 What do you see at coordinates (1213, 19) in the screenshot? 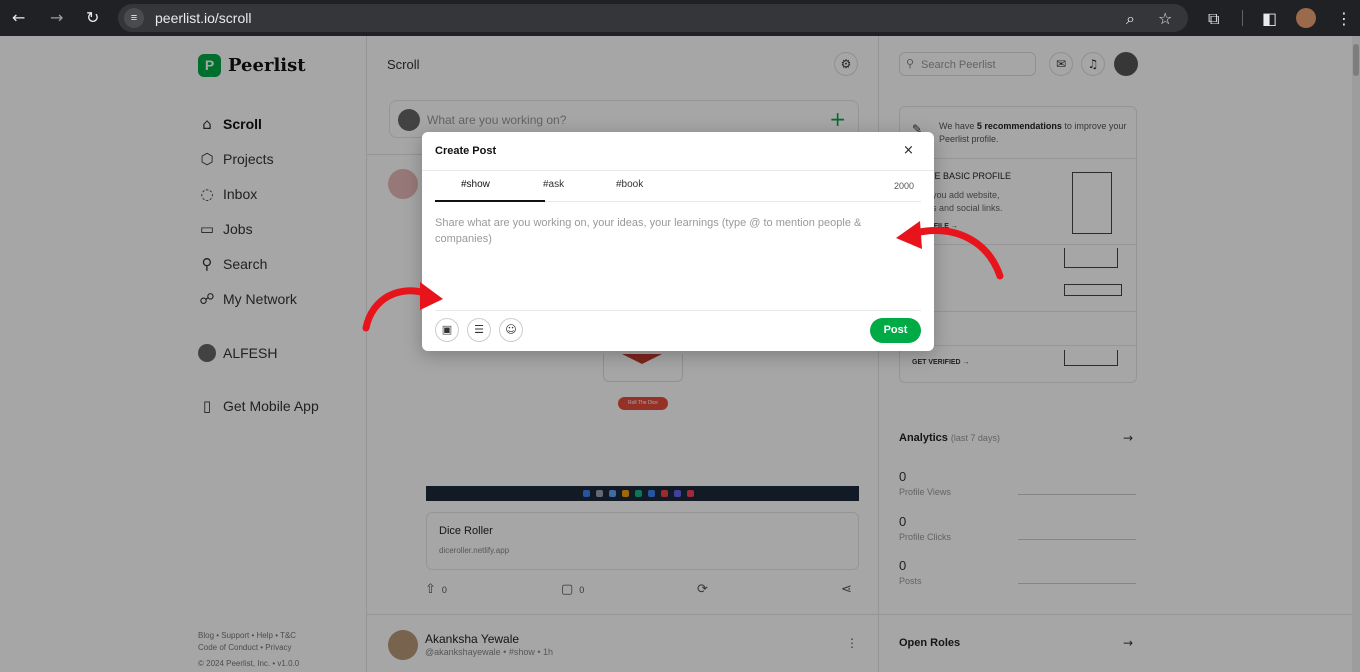
I see `extensions-icon: ⧉` at bounding box center [1213, 19].